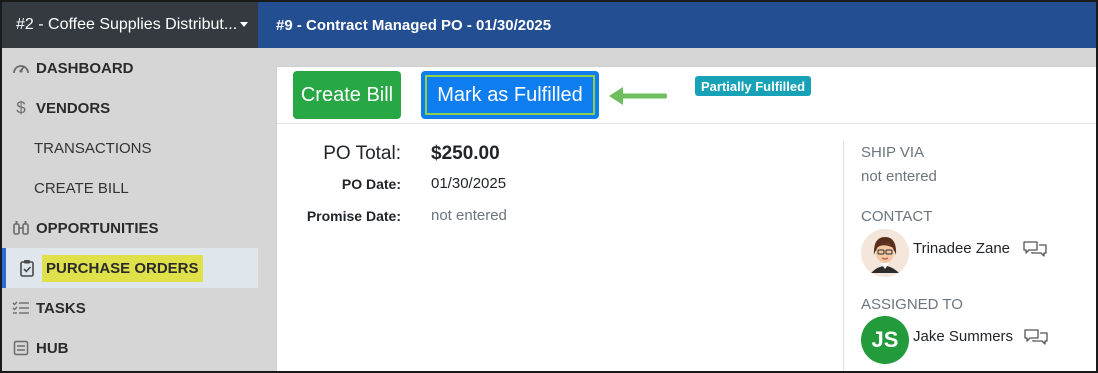  Describe the element at coordinates (465, 153) in the screenshot. I see `po-total-value: $250.00` at that location.